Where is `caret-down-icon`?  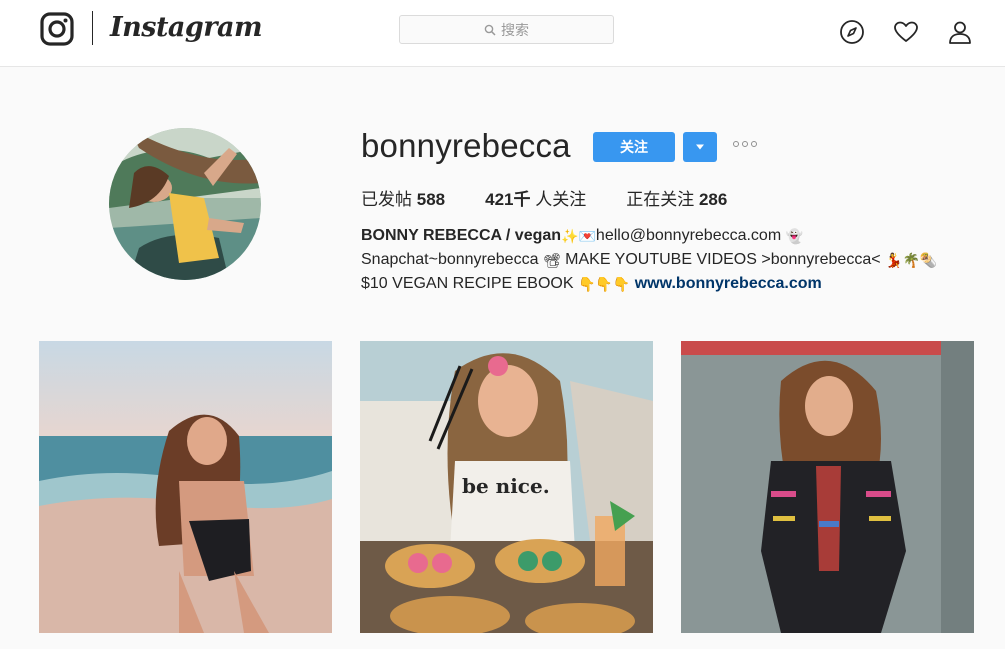 caret-down-icon is located at coordinates (700, 147).